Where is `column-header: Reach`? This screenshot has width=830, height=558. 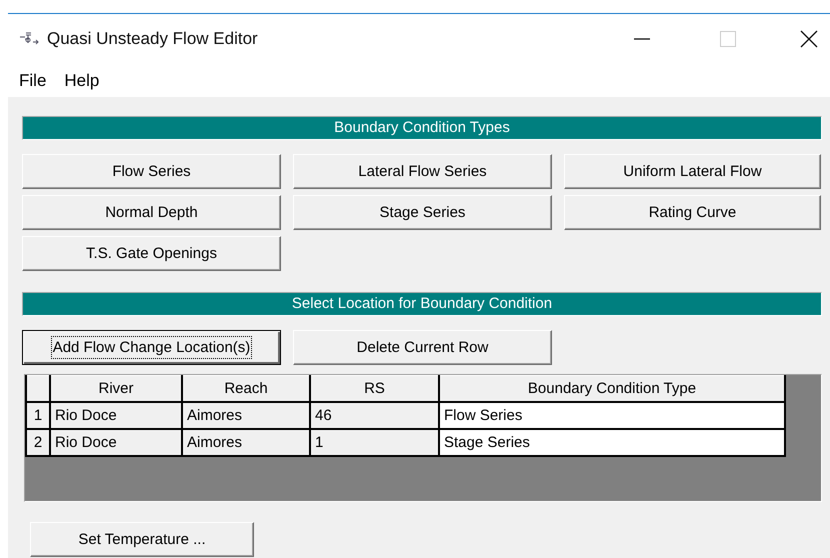
column-header: Reach is located at coordinates (246, 389).